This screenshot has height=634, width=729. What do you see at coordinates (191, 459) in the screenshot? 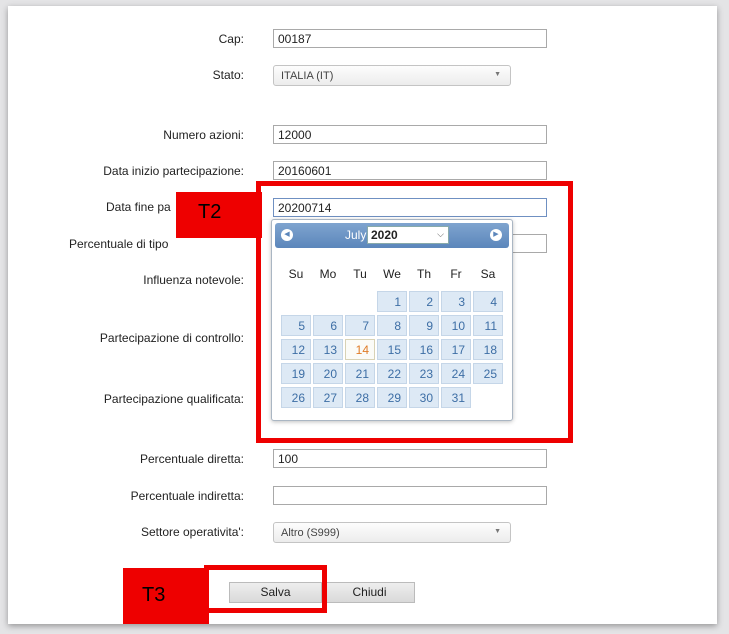
I see `perc-diretta-label: Percentuale diretta:` at bounding box center [191, 459].